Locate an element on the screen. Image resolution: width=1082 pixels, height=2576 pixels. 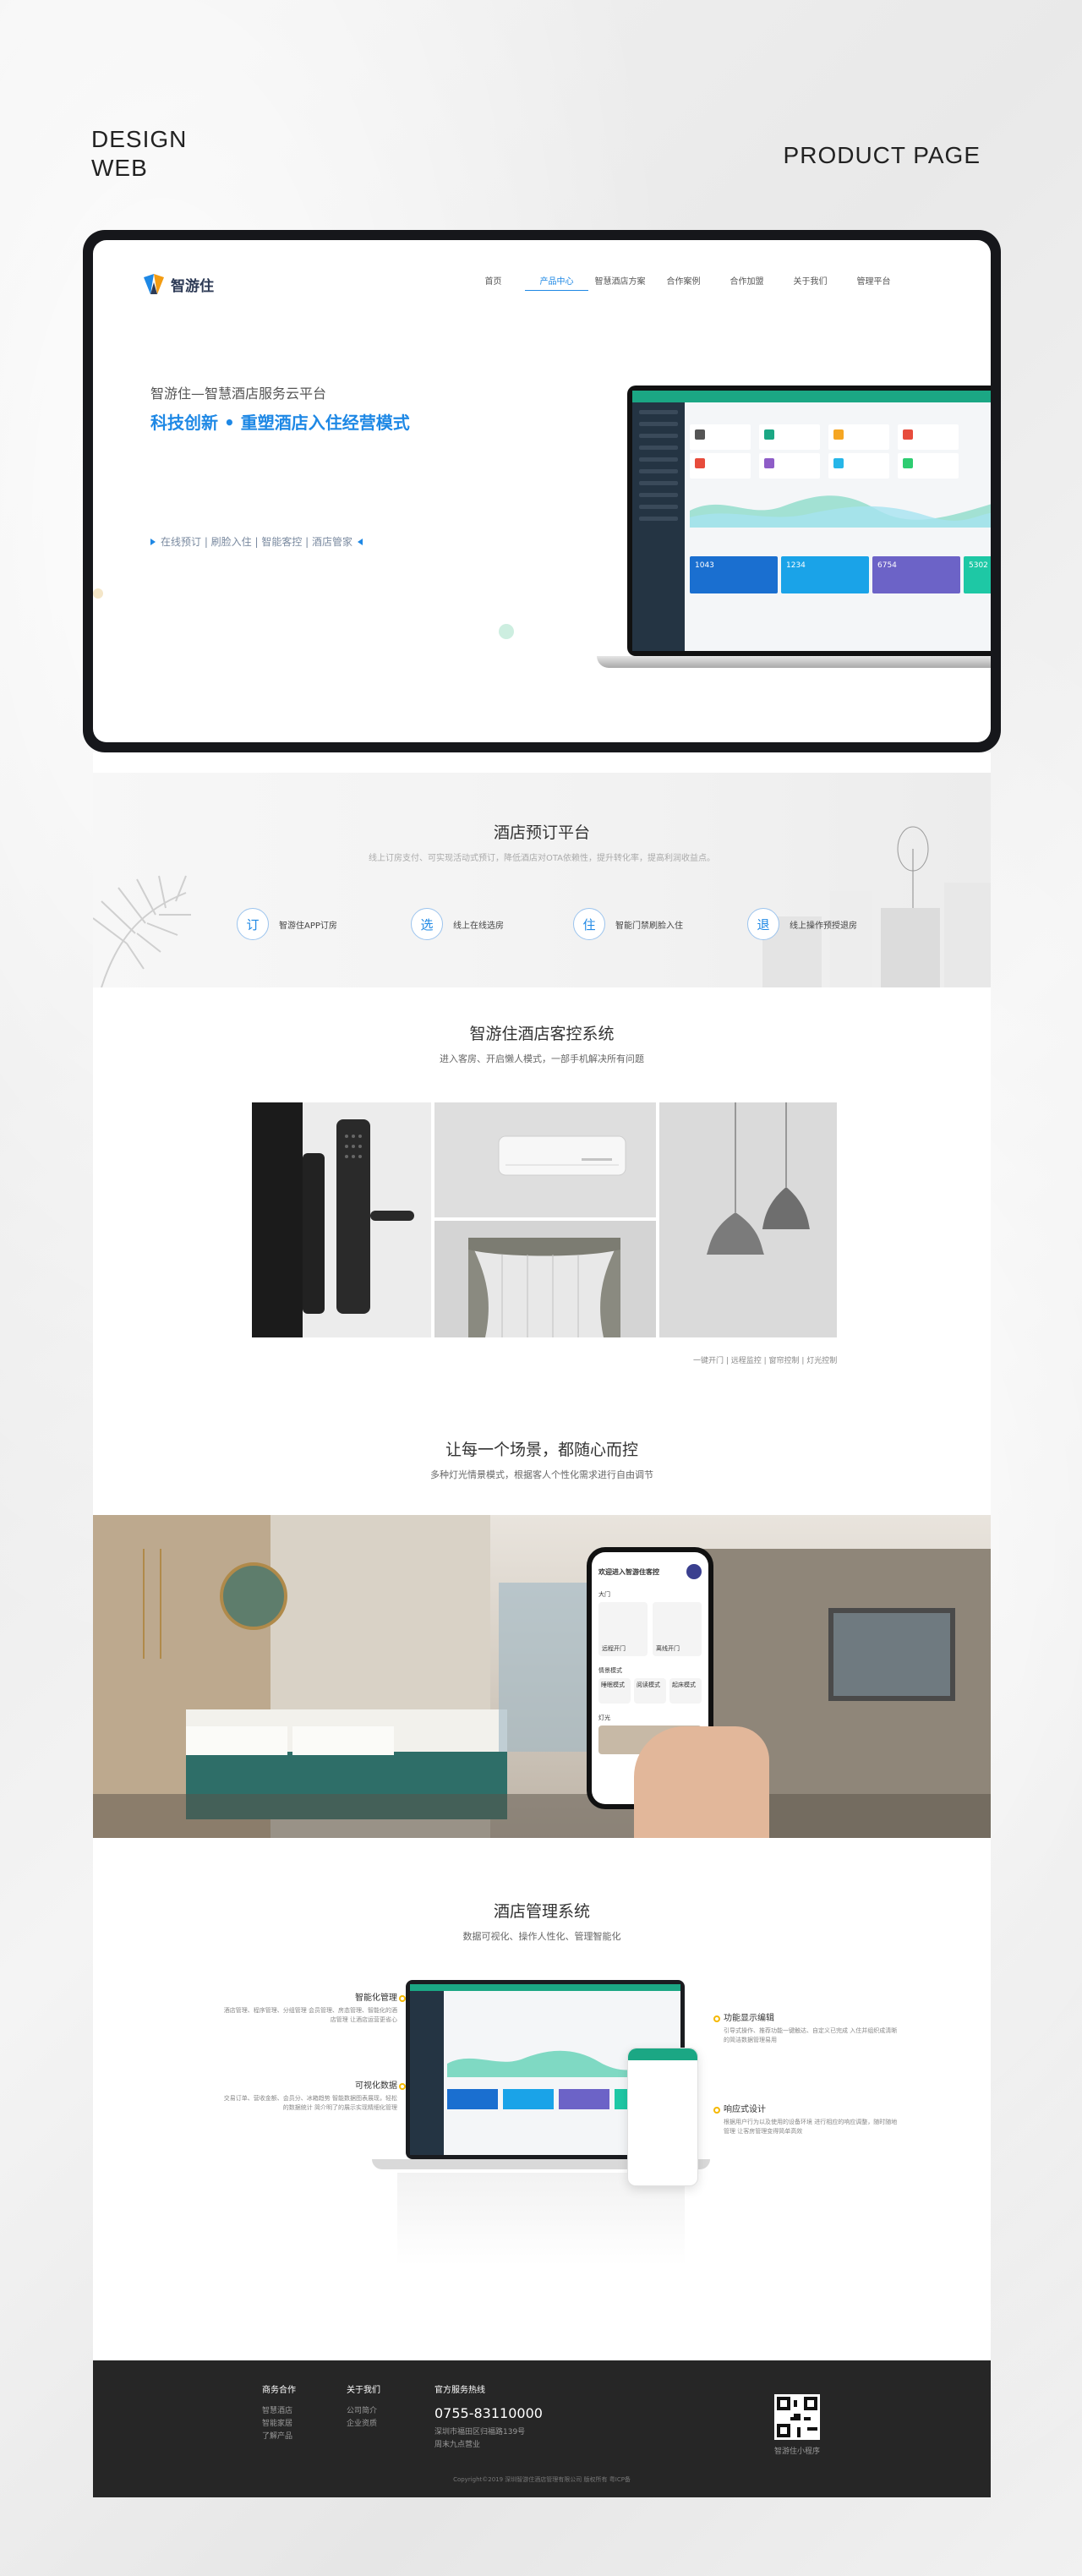
offline-unlock-button: 离线开门 is located at coordinates (678, 1629).